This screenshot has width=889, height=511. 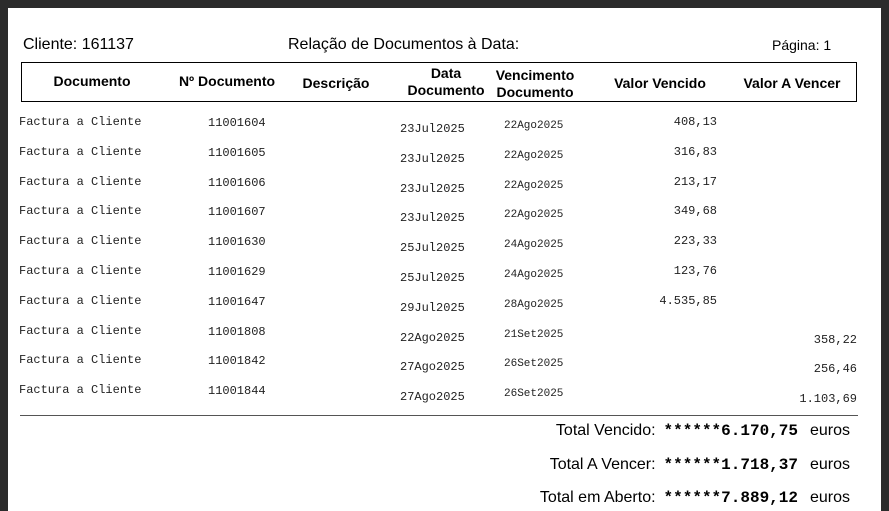 What do you see at coordinates (446, 73) in the screenshot?
I see `col-data-documento-line1: Data` at bounding box center [446, 73].